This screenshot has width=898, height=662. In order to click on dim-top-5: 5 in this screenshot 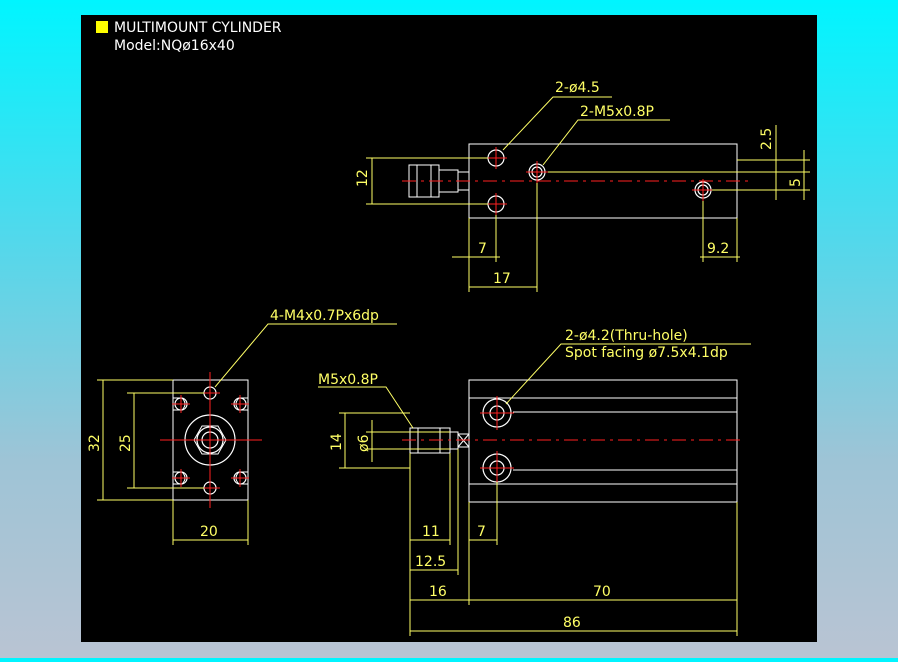, I will do `click(796, 182)`.